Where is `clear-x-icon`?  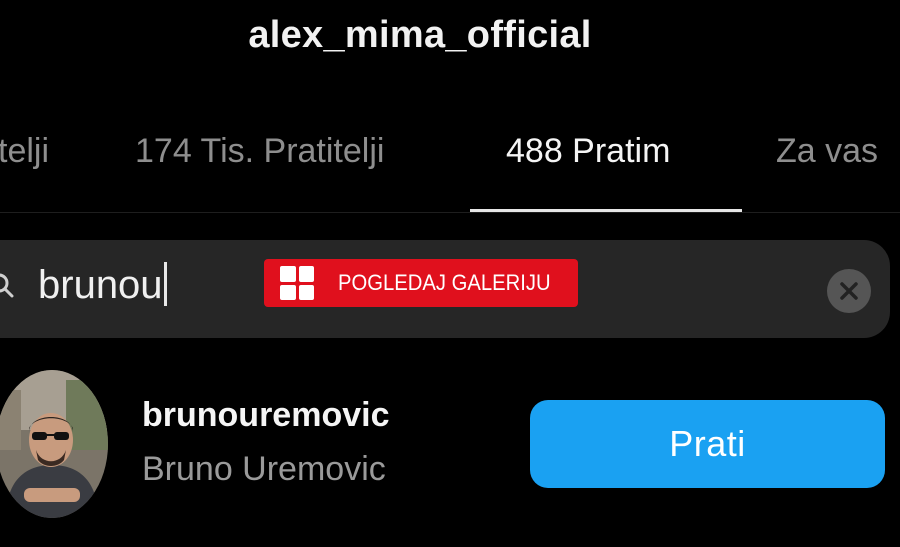
clear-x-icon is located at coordinates (849, 291).